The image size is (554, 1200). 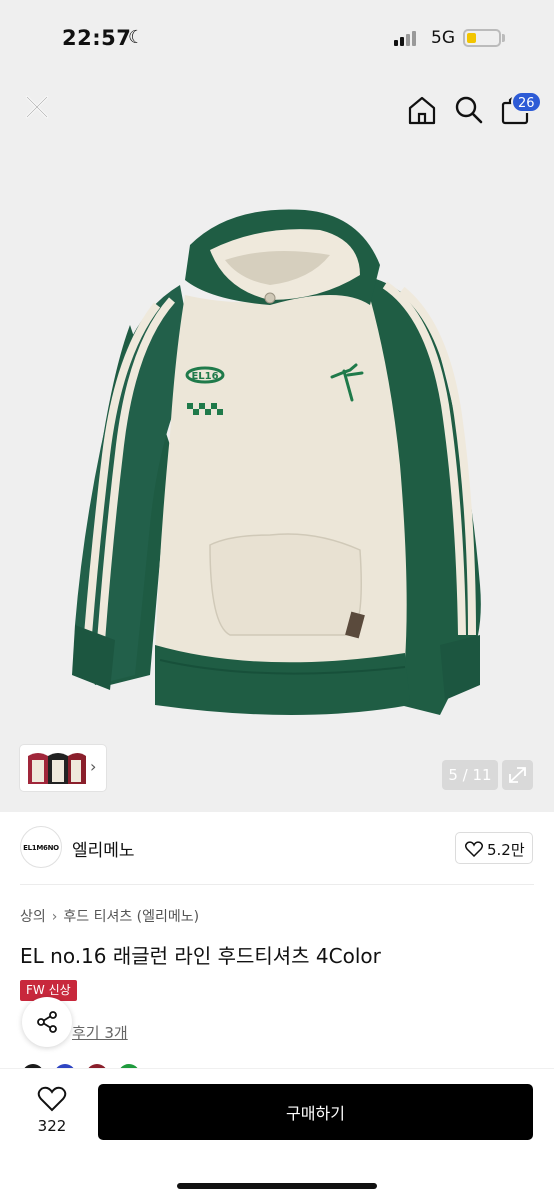 What do you see at coordinates (33, 917) in the screenshot?
I see `breadcrumb-item-category: 상의` at bounding box center [33, 917].